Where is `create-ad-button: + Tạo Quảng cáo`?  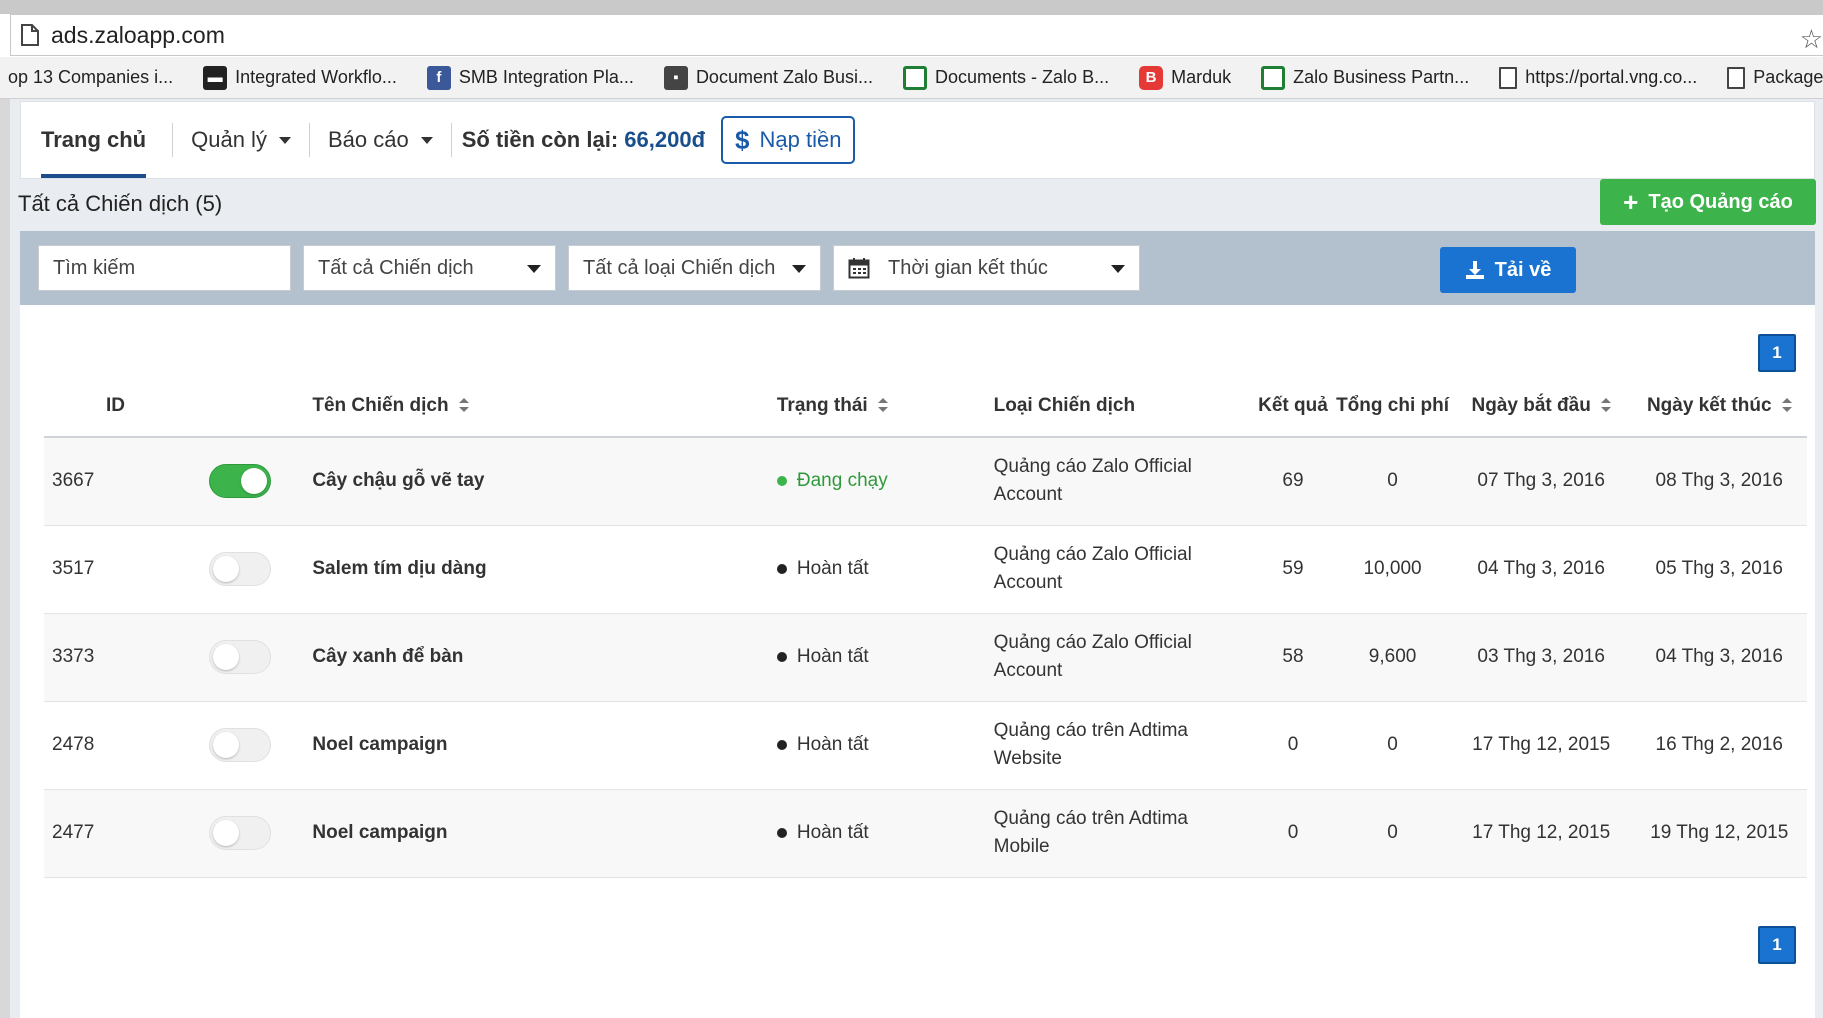
create-ad-button: + Tạo Quảng cáo is located at coordinates (1708, 202).